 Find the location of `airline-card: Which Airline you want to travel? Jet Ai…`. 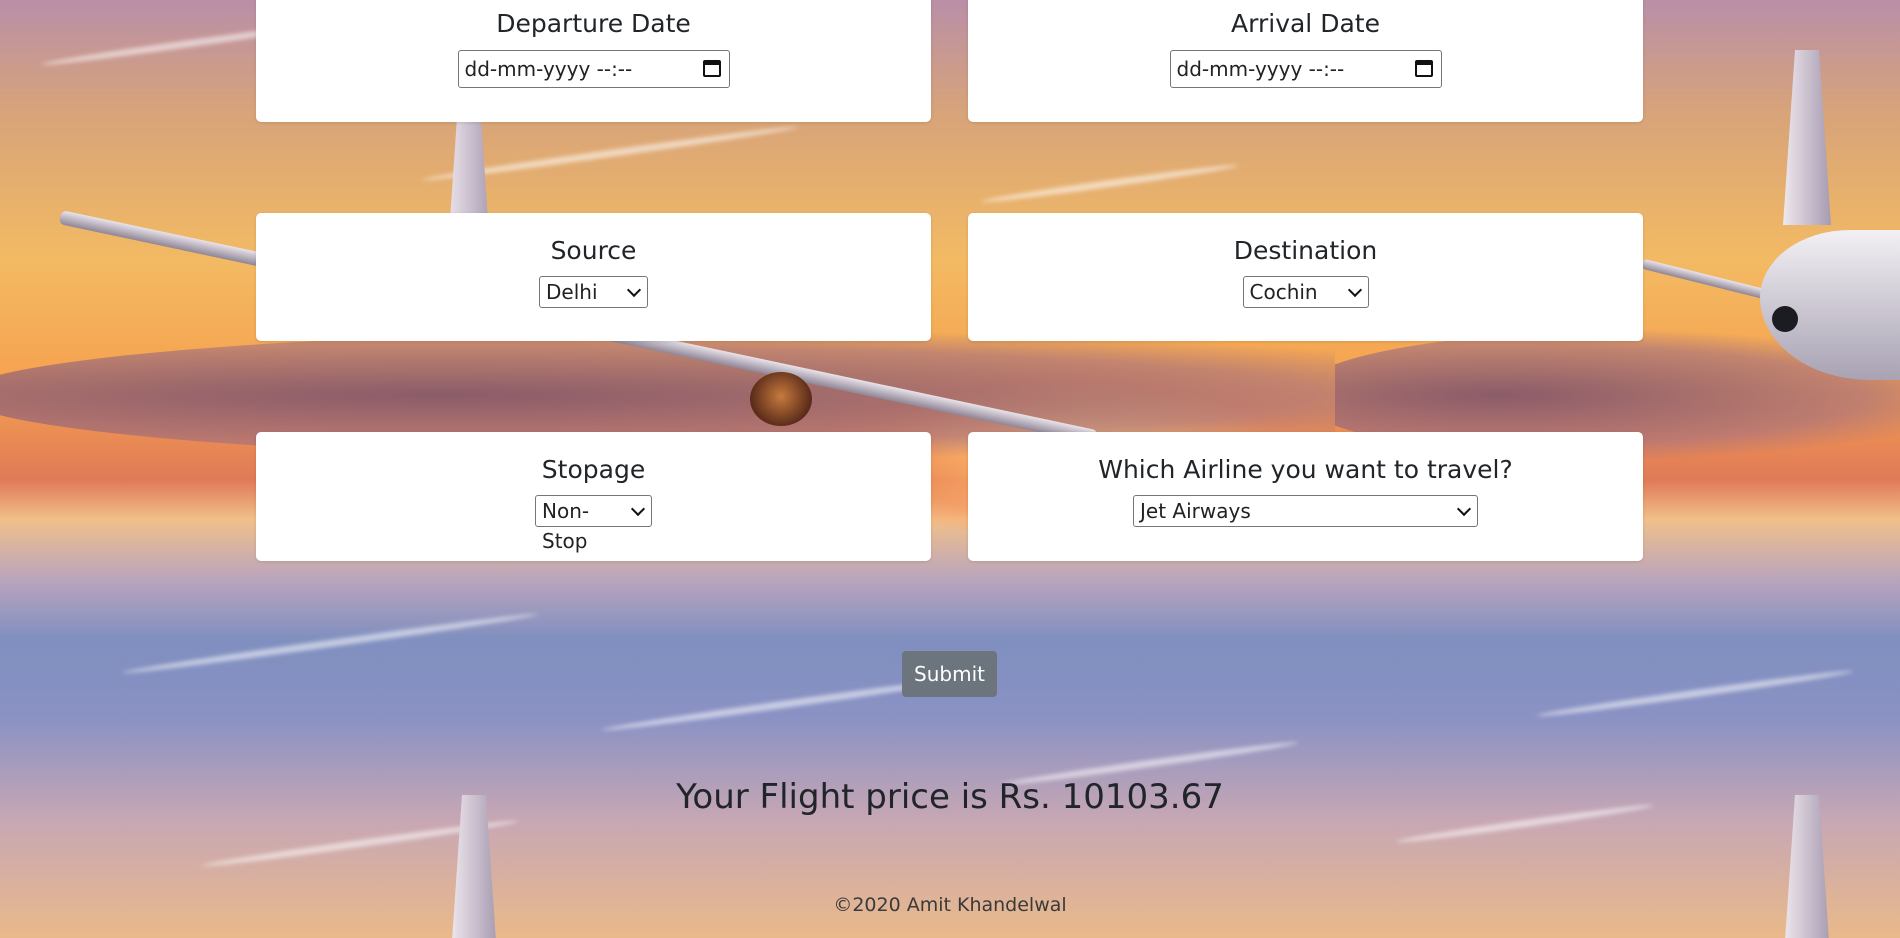

airline-card: Which Airline you want to travel? Jet Ai… is located at coordinates (1305, 496).